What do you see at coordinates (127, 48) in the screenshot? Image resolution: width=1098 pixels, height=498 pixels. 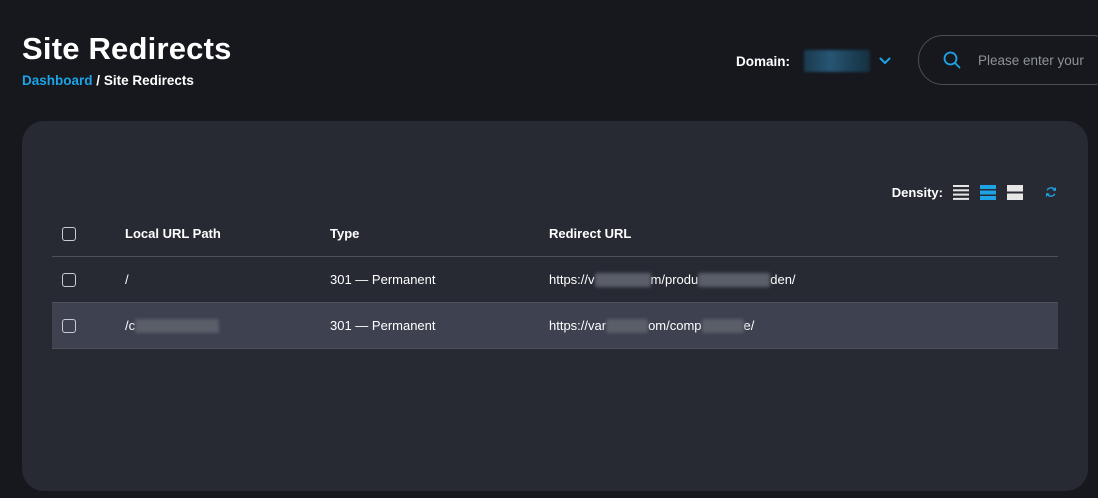 I see `page-title: Site Redirects` at bounding box center [127, 48].